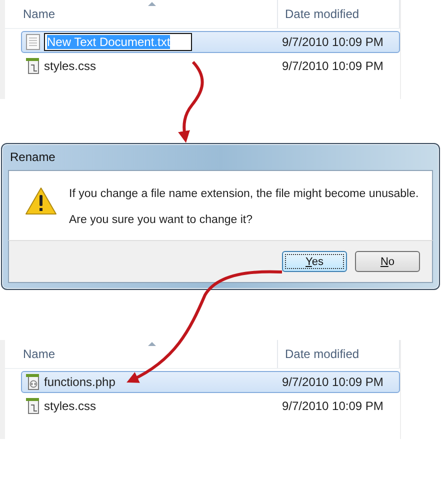 Image resolution: width=441 pixels, height=477 pixels. Describe the element at coordinates (210, 382) in the screenshot. I see `file-row: functions.php 9/7/2010 10:09 PM` at that location.